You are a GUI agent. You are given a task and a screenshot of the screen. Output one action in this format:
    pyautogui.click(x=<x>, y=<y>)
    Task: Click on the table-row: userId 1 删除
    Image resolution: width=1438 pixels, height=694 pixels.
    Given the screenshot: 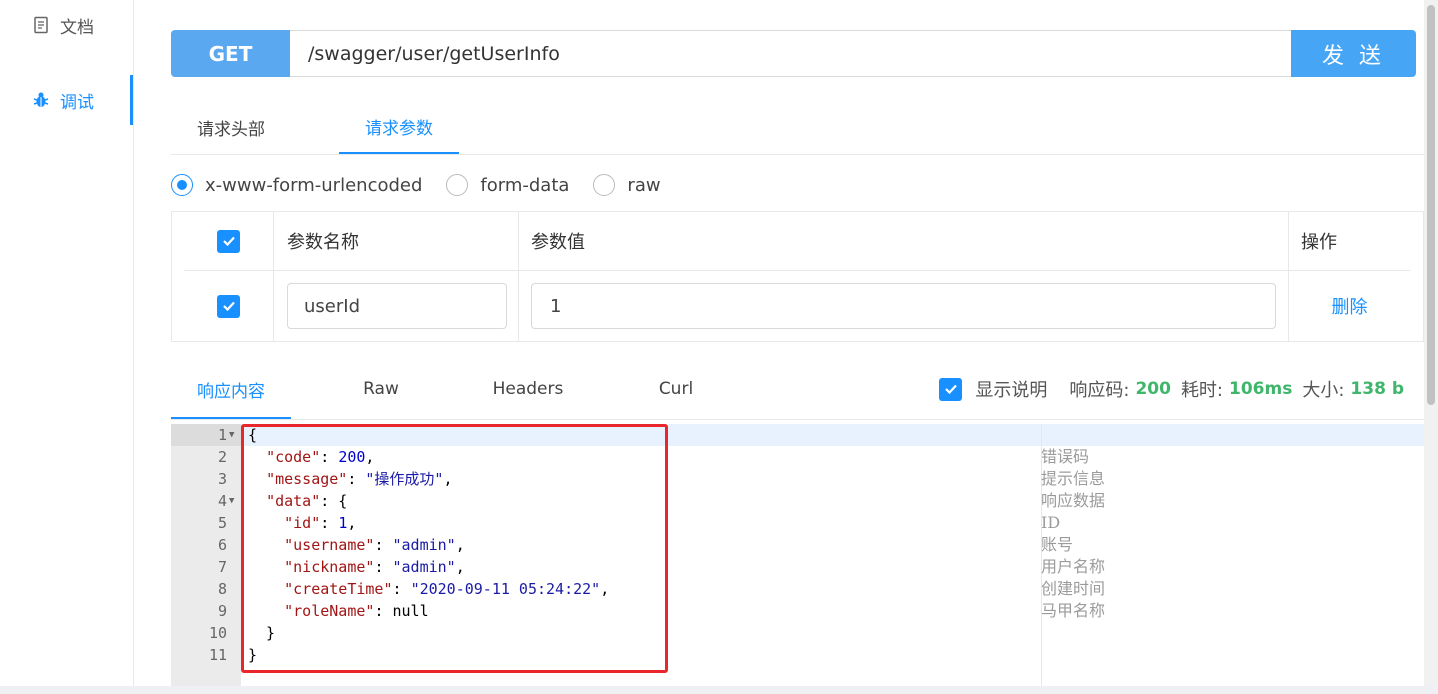 What is the action you would take?
    pyautogui.click(x=797, y=306)
    